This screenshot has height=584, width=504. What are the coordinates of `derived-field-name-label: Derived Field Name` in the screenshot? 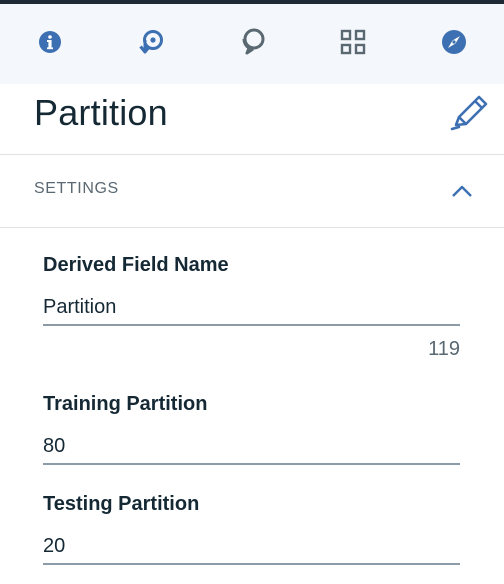 It's located at (136, 265).